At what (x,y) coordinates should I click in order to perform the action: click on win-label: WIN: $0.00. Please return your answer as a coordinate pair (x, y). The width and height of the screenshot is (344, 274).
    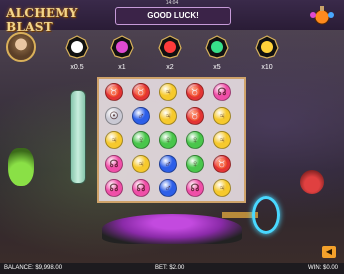
    Looking at the image, I should click on (322, 268).